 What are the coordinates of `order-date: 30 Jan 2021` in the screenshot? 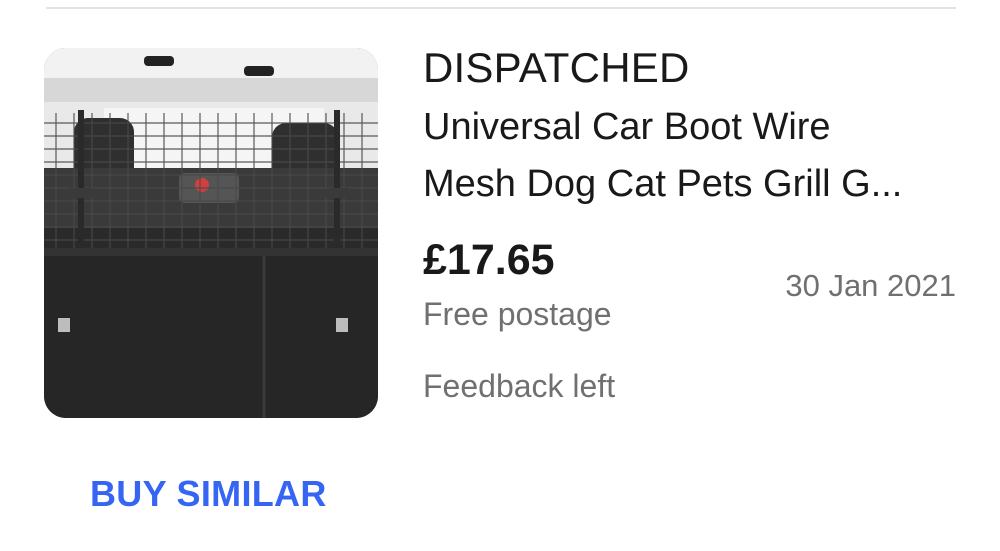 It's located at (870, 285).